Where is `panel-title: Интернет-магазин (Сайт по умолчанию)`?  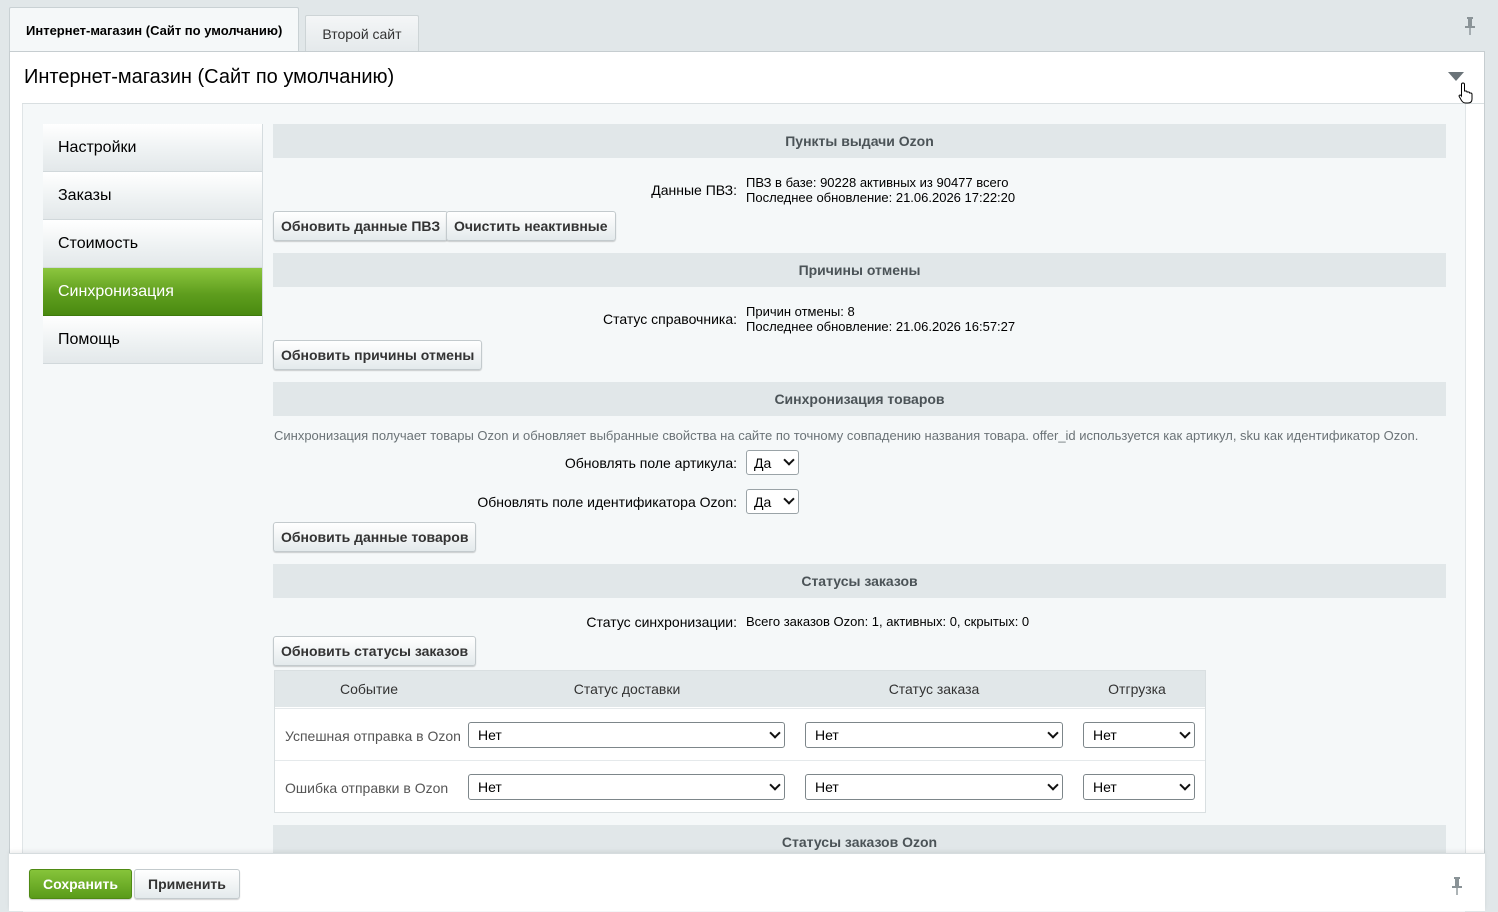 panel-title: Интернет-магазин (Сайт по умолчанию) is located at coordinates (209, 77).